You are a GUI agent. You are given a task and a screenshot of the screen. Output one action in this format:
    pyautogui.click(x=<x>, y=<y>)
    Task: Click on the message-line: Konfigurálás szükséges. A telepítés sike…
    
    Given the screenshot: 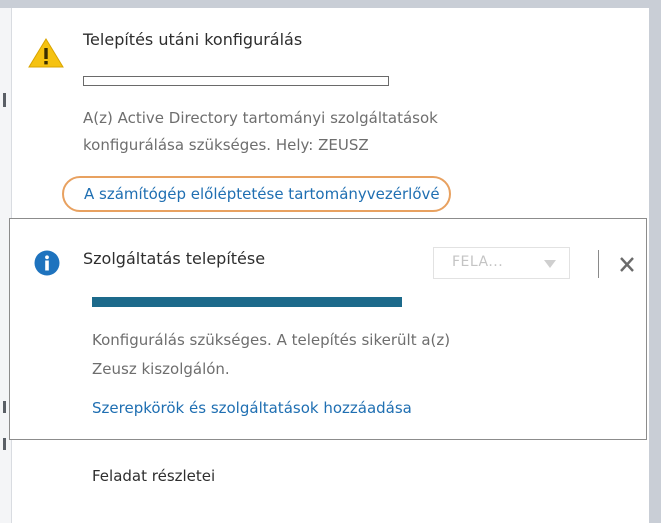 What is the action you would take?
    pyautogui.click(x=271, y=340)
    